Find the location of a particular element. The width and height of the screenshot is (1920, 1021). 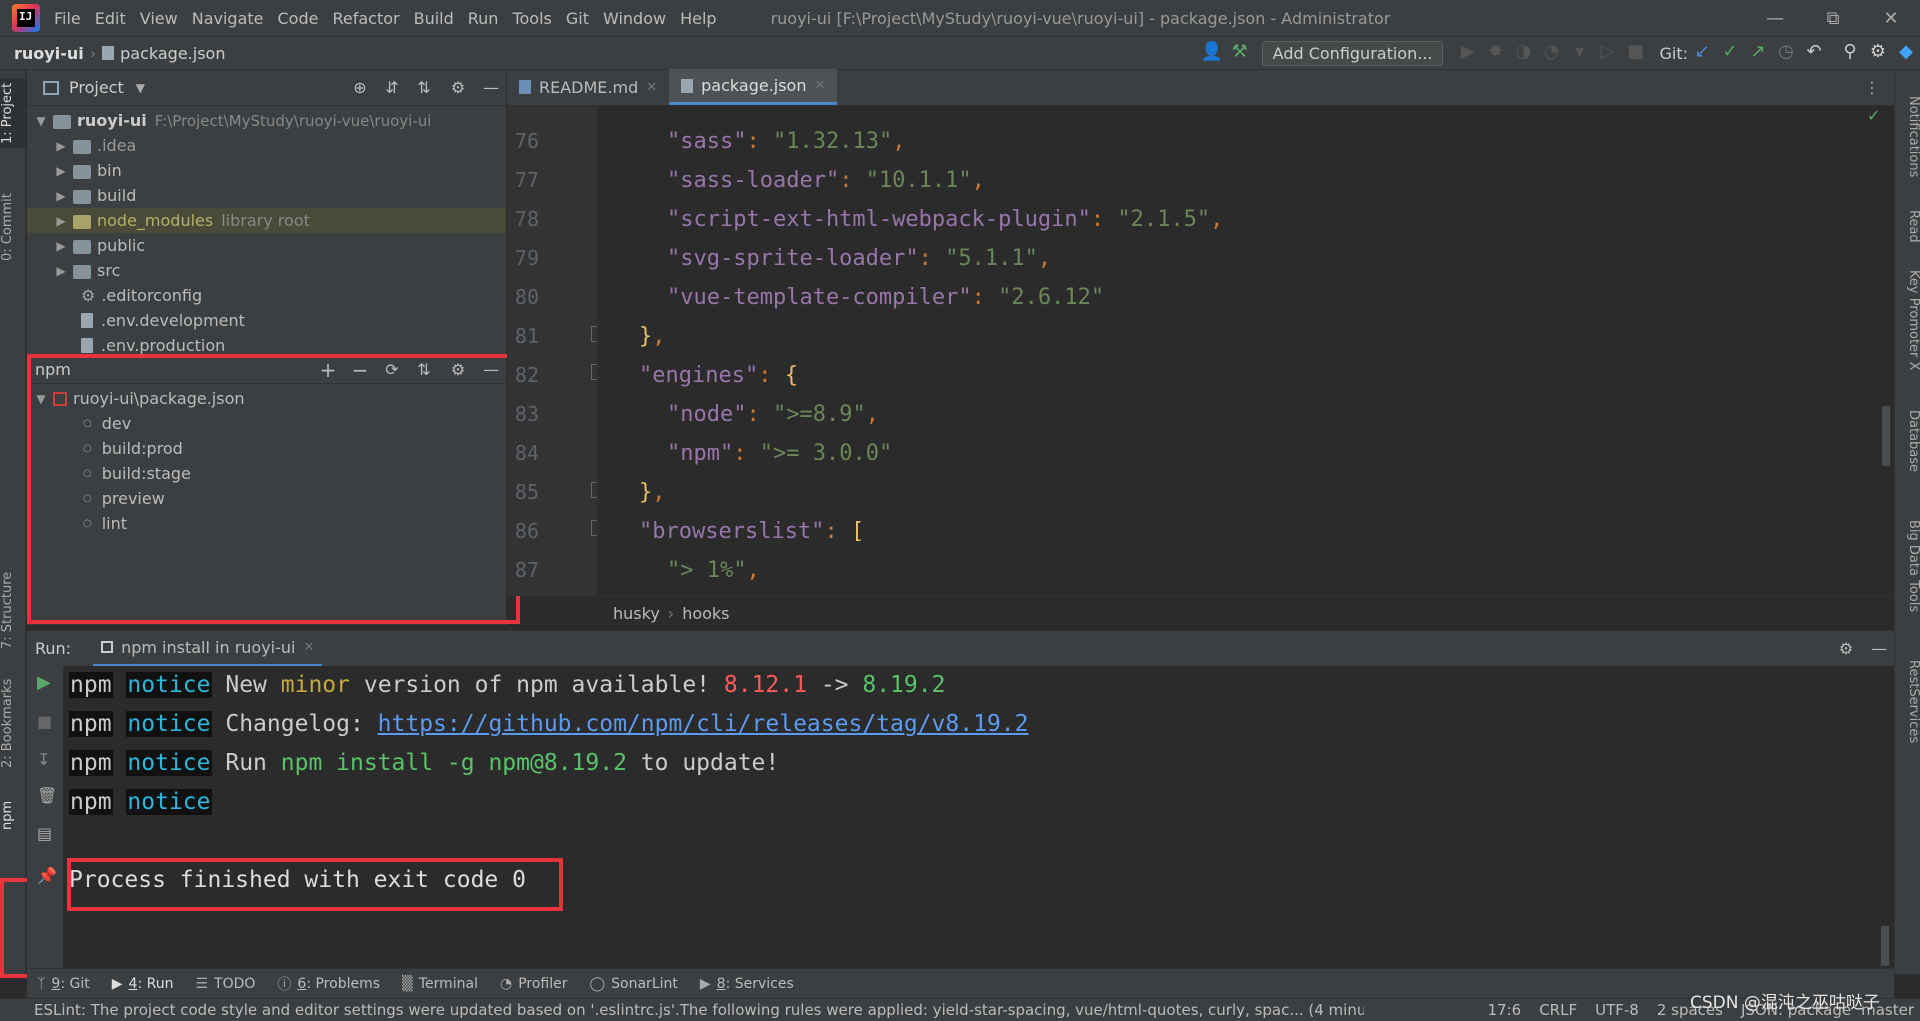

tab-package-json: package.json ✕ is located at coordinates (753, 87).